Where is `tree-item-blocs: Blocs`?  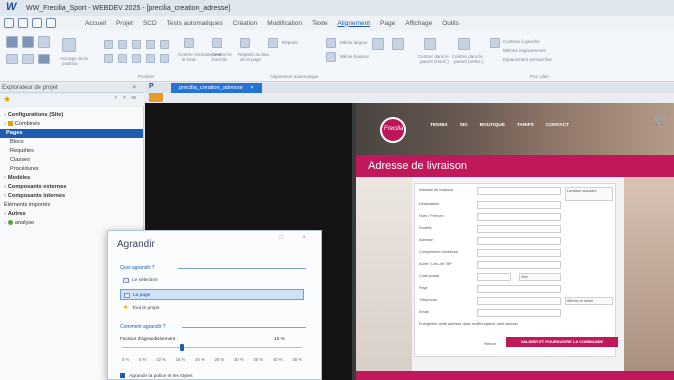 tree-item-blocs: Blocs is located at coordinates (17, 142).